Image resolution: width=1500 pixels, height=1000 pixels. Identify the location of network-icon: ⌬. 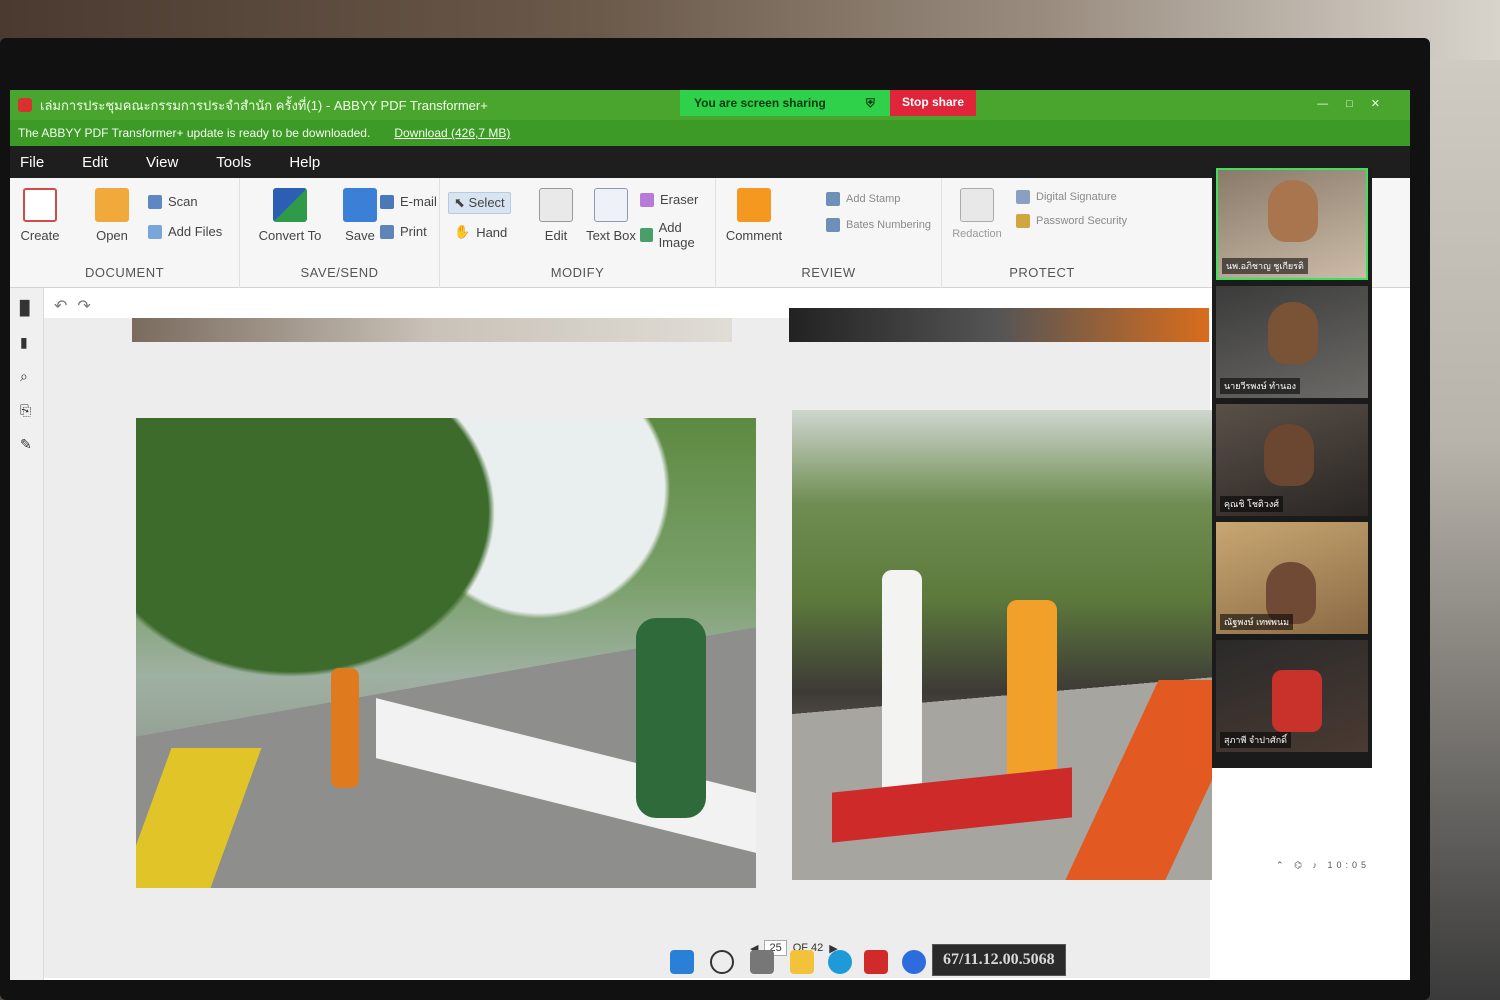
(1300, 865).